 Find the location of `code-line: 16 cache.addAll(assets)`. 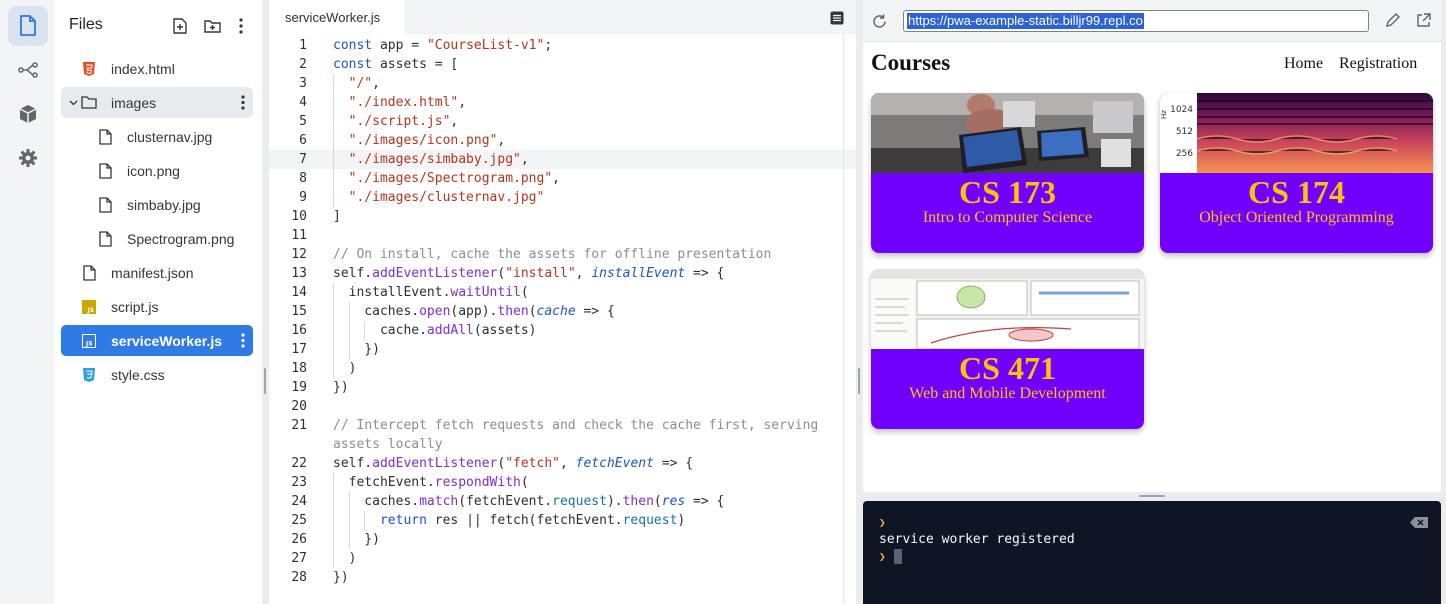

code-line: 16 cache.addAll(assets) is located at coordinates (562, 330).